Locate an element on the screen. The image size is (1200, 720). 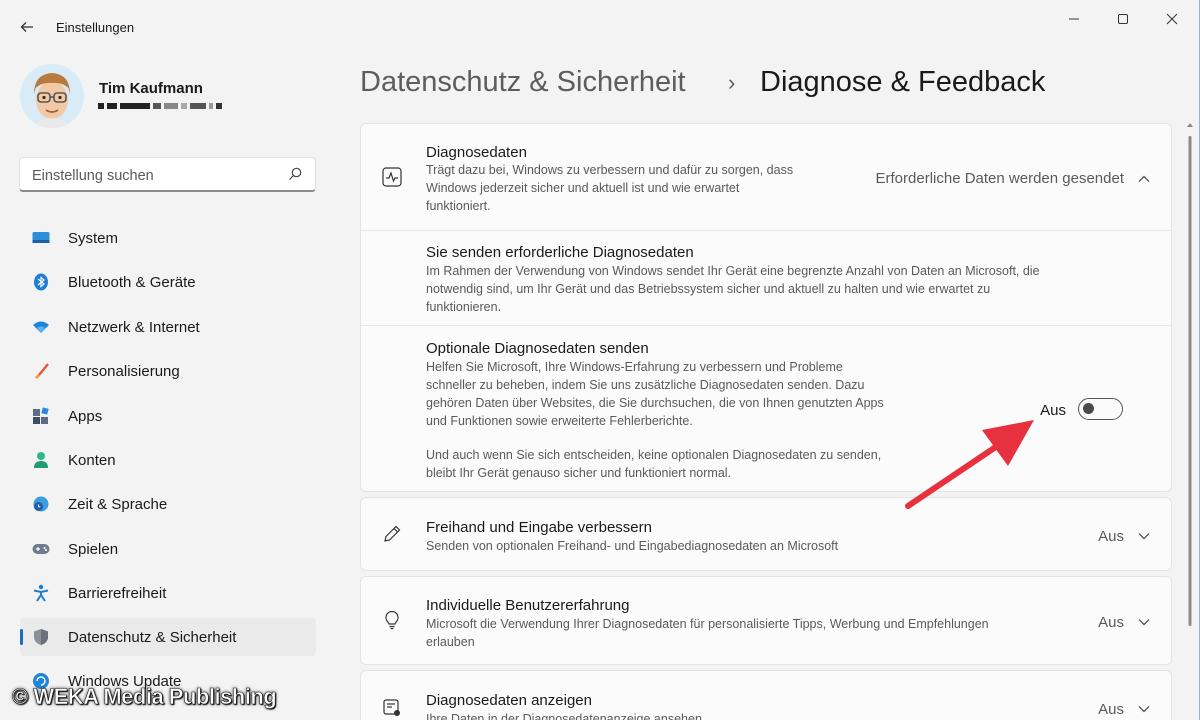
sidebar-item-privacy-security: Datenschutz & Sicherheit is located at coordinates (168, 637).